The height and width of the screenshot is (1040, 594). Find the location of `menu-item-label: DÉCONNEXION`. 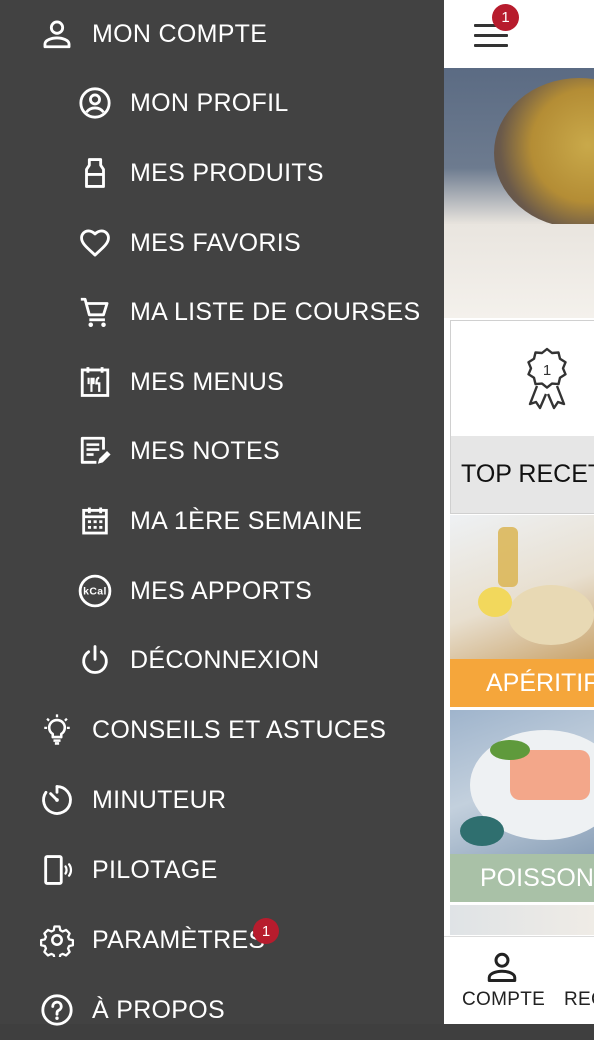

menu-item-label: DÉCONNEXION is located at coordinates (225, 659).